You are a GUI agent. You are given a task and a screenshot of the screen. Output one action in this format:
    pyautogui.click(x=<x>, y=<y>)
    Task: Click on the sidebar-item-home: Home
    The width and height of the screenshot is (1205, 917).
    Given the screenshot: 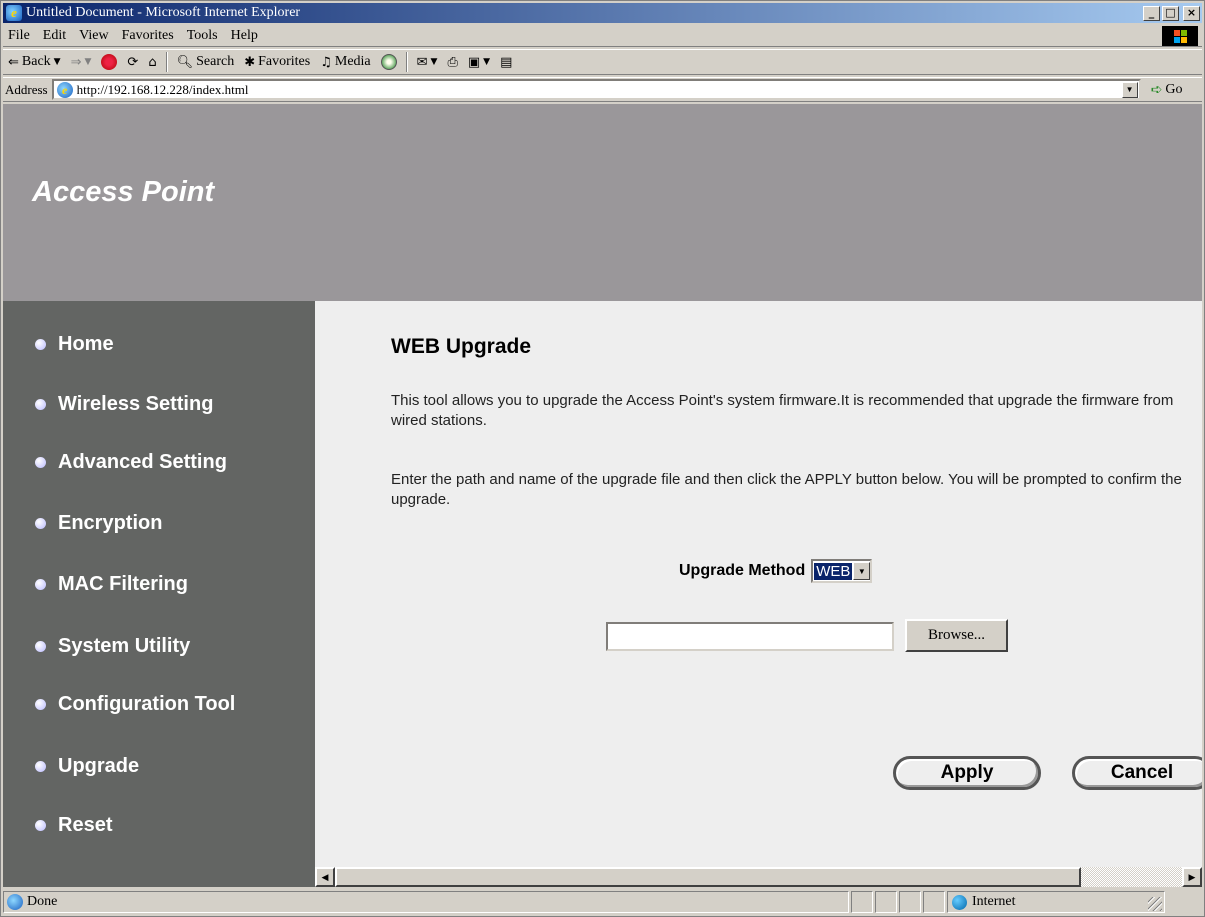 What is the action you would take?
    pyautogui.click(x=74, y=344)
    